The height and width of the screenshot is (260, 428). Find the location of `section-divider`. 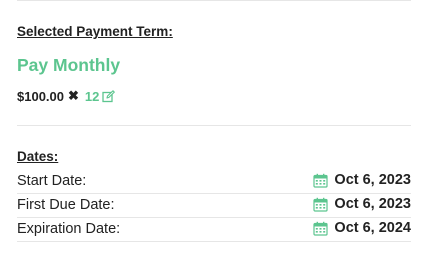

section-divider is located at coordinates (214, 125).